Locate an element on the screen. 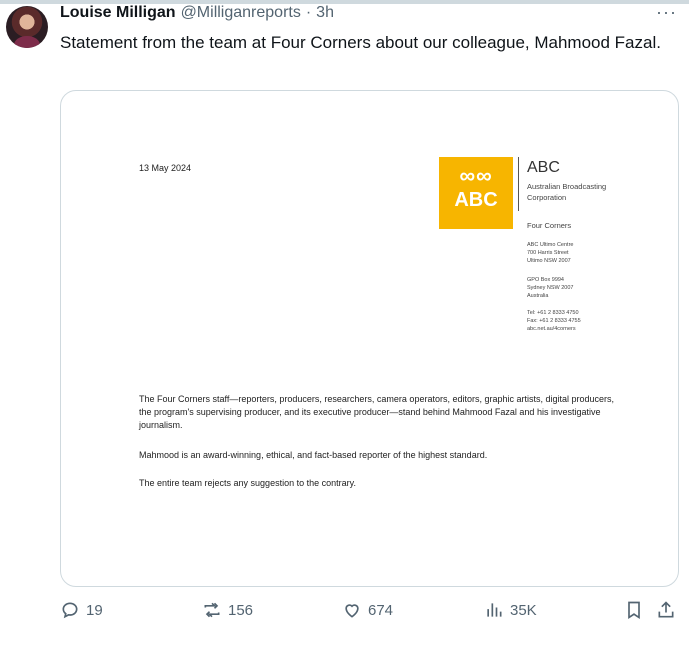  views-count: 35K is located at coordinates (523, 610).